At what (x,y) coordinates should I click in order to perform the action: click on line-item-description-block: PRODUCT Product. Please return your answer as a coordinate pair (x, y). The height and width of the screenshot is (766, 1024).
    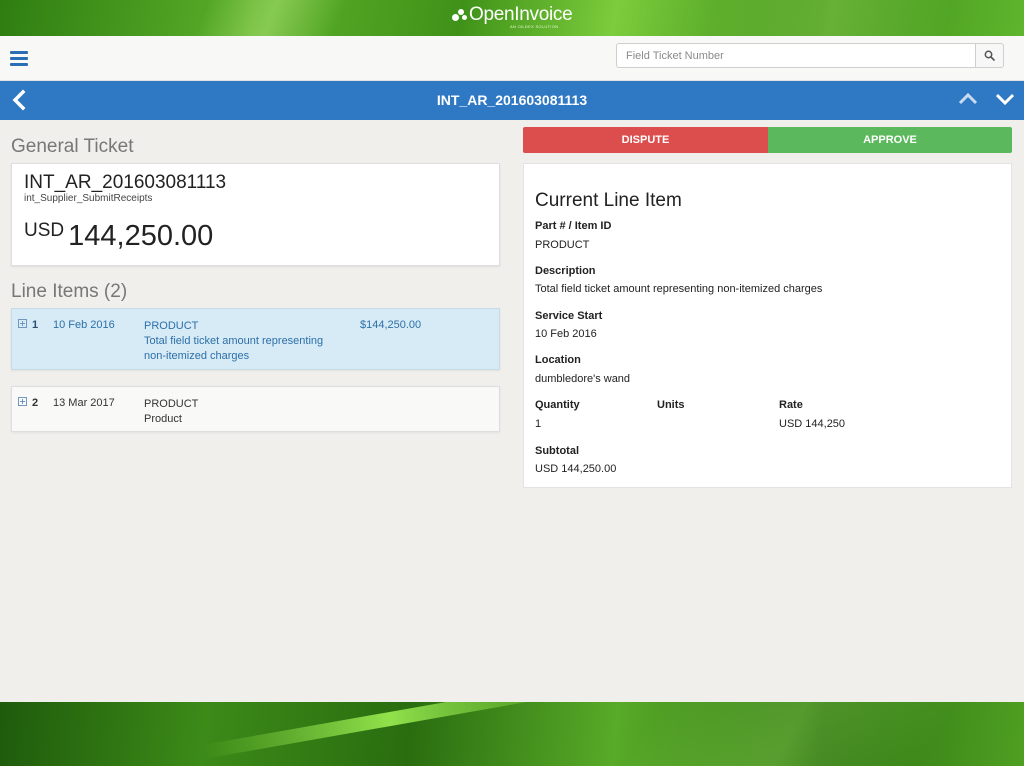
    Looking at the image, I should click on (244, 412).